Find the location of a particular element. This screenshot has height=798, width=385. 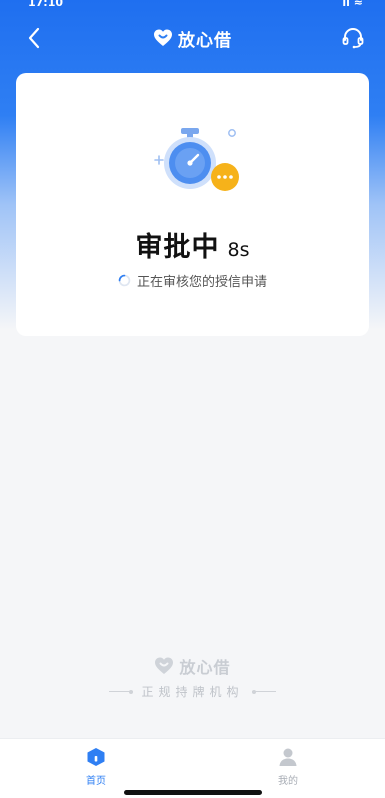

headset-icon is located at coordinates (353, 38).